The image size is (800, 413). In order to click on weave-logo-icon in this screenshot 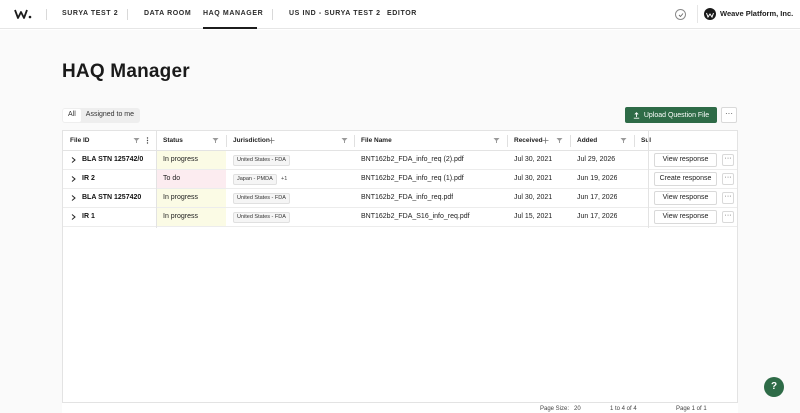, I will do `click(23, 14)`.